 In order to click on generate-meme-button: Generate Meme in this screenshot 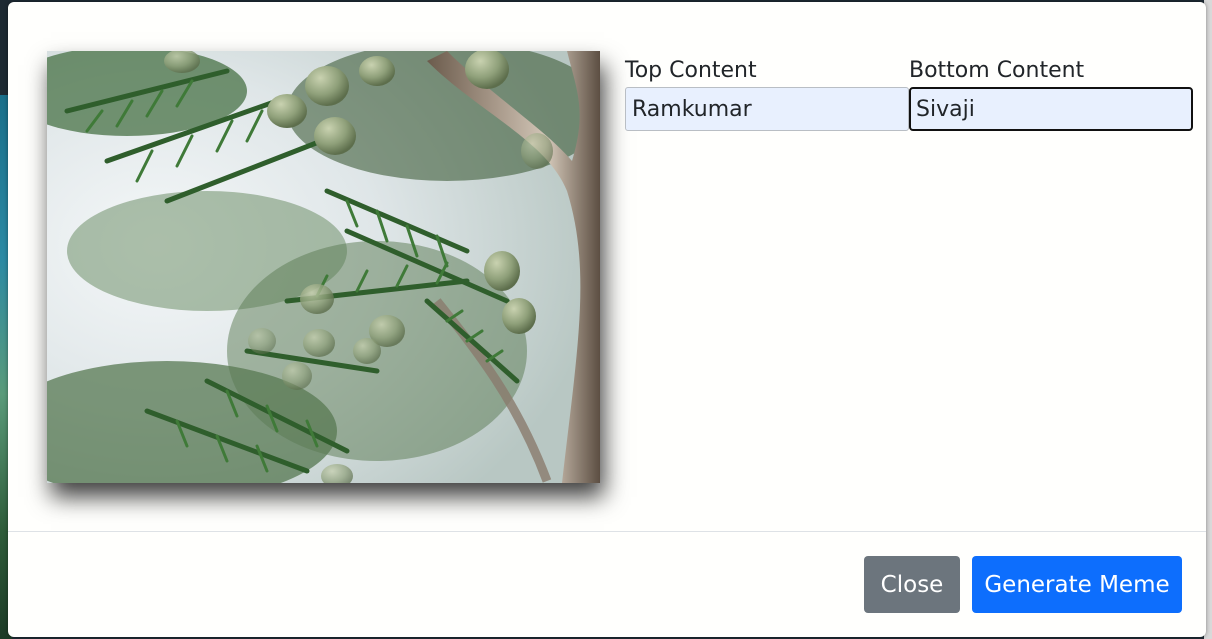, I will do `click(1077, 584)`.